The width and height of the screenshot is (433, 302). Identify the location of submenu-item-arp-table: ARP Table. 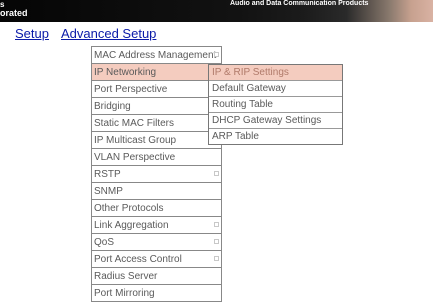
(275, 136).